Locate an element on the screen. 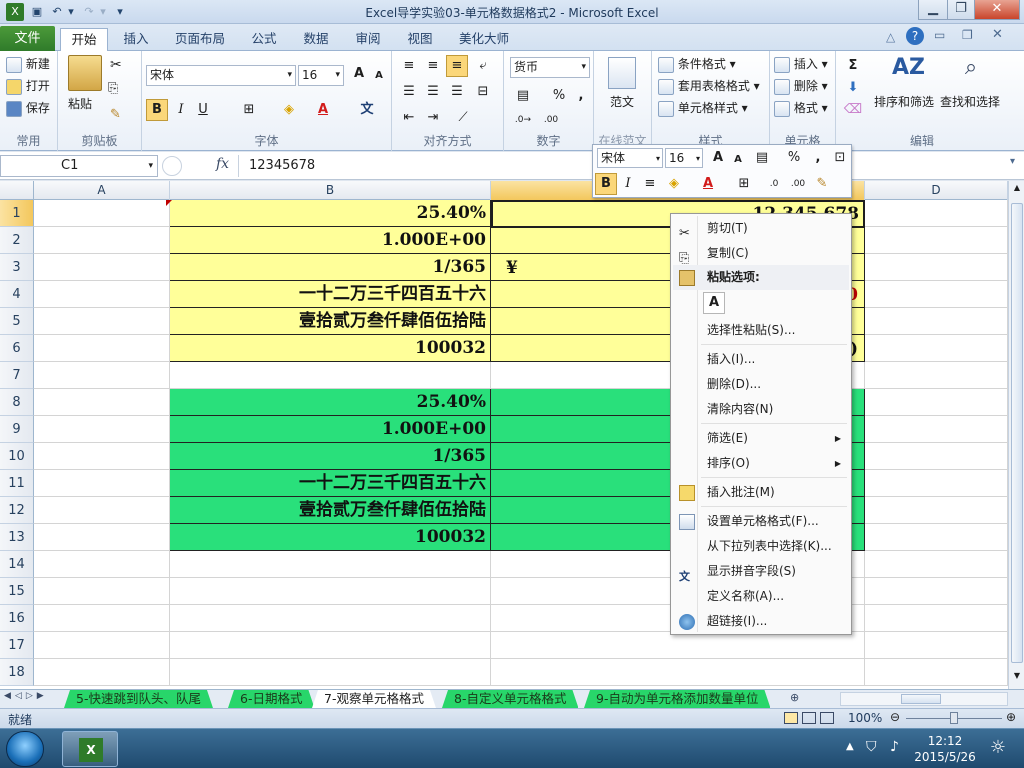 This screenshot has width=1024, height=768. cell-b2: 1.000E+00 is located at coordinates (330, 240).